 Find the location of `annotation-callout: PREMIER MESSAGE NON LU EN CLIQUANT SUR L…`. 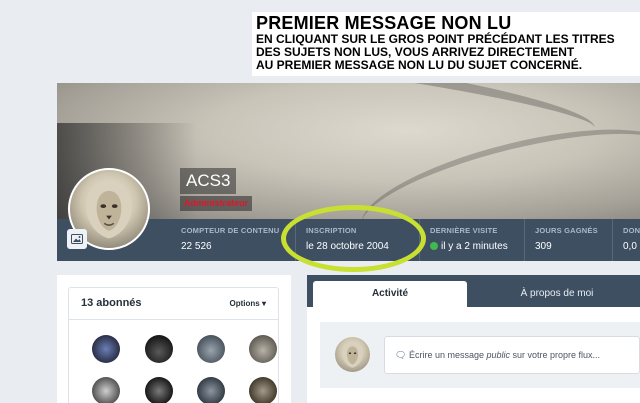

annotation-callout: PREMIER MESSAGE NON LU EN CLIQUANT SUR L… is located at coordinates (446, 44).